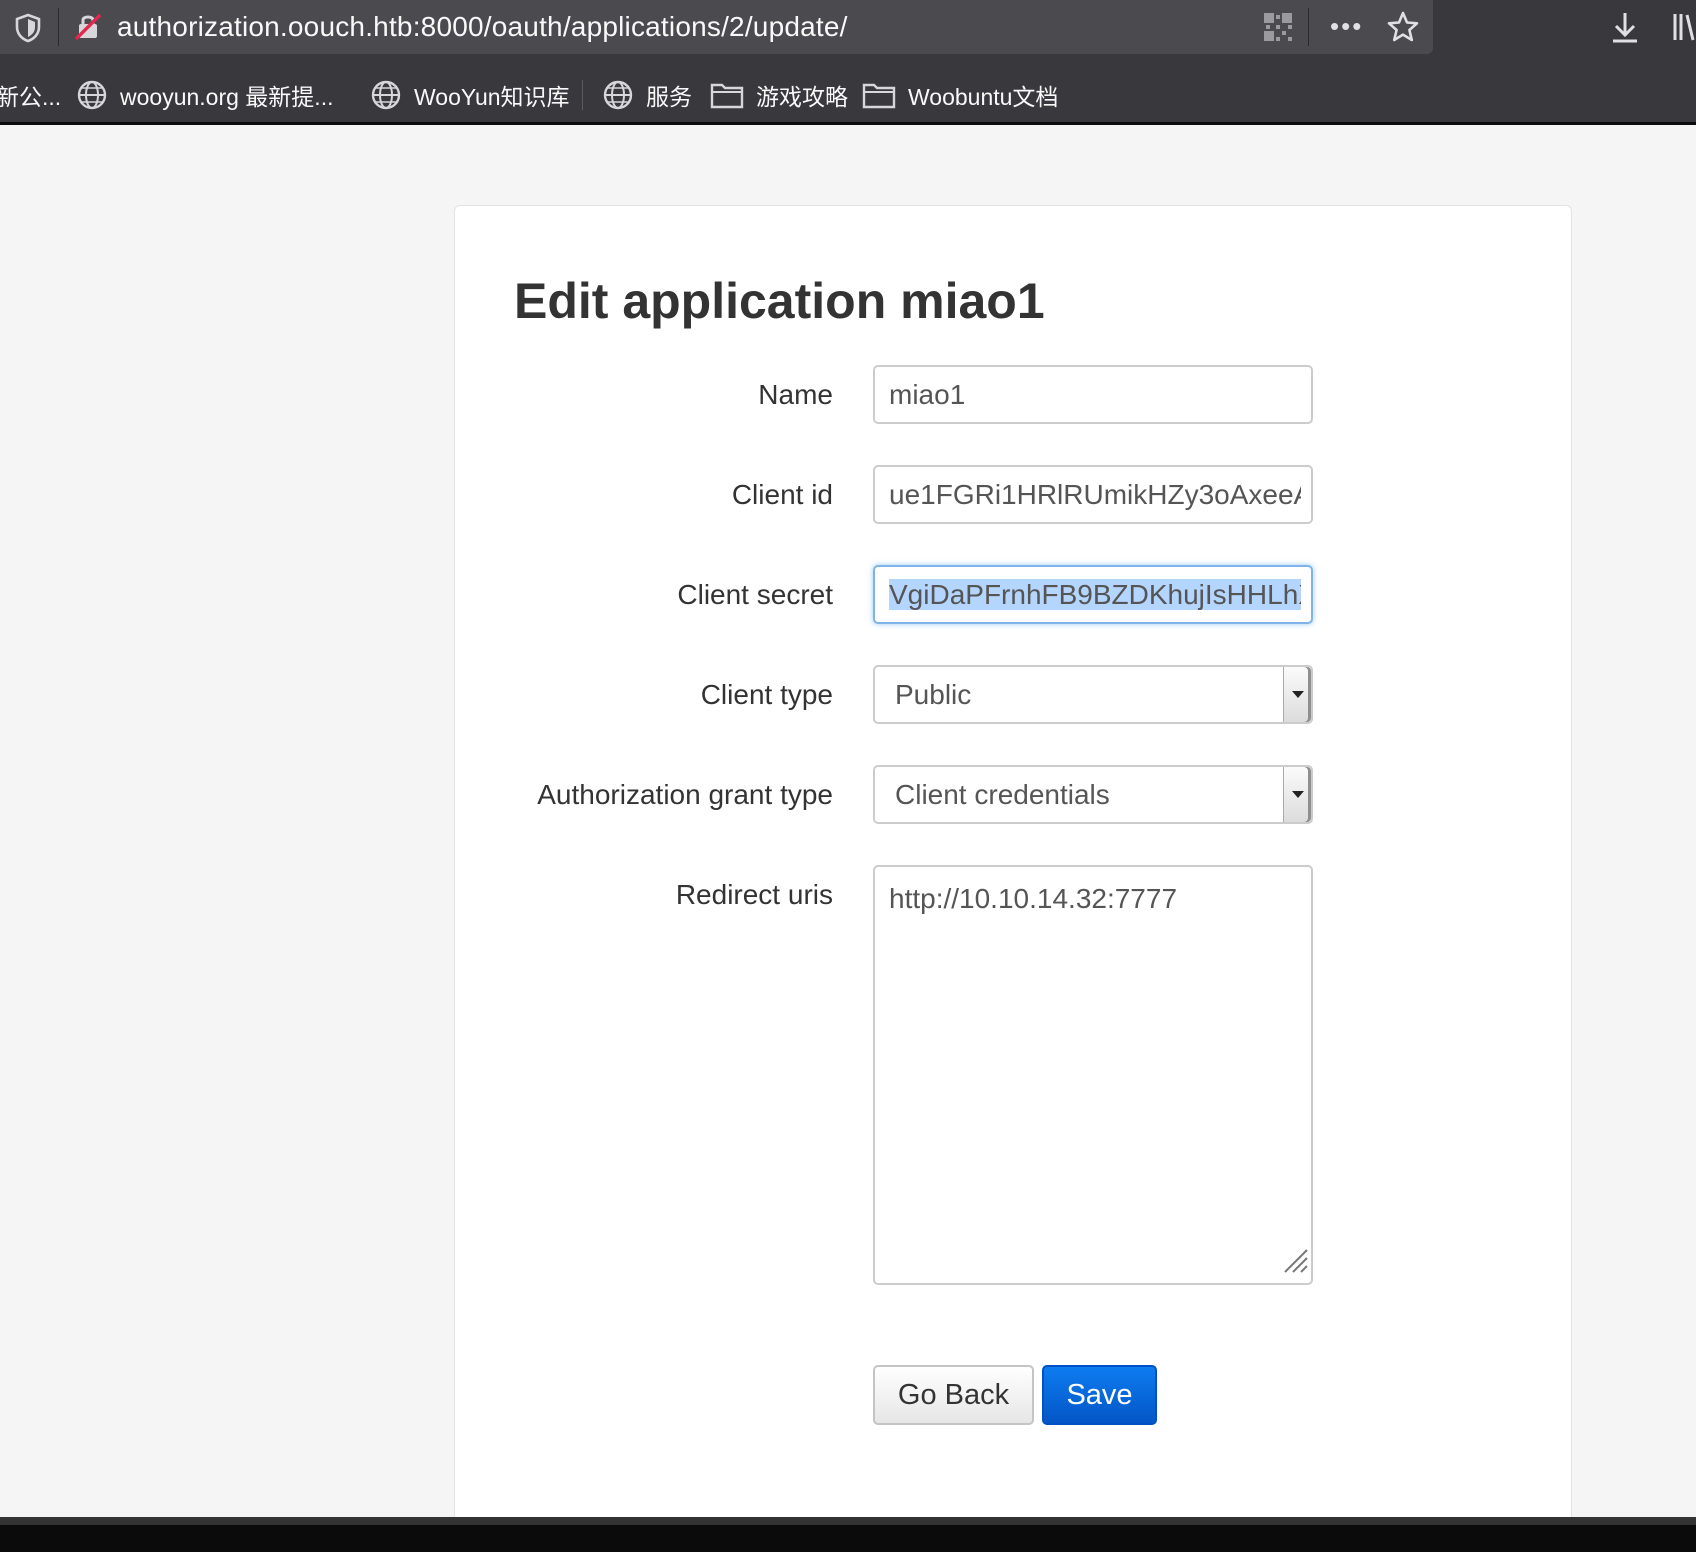 The height and width of the screenshot is (1552, 1696). Describe the element at coordinates (28, 30) in the screenshot. I see `shield-icon` at that location.